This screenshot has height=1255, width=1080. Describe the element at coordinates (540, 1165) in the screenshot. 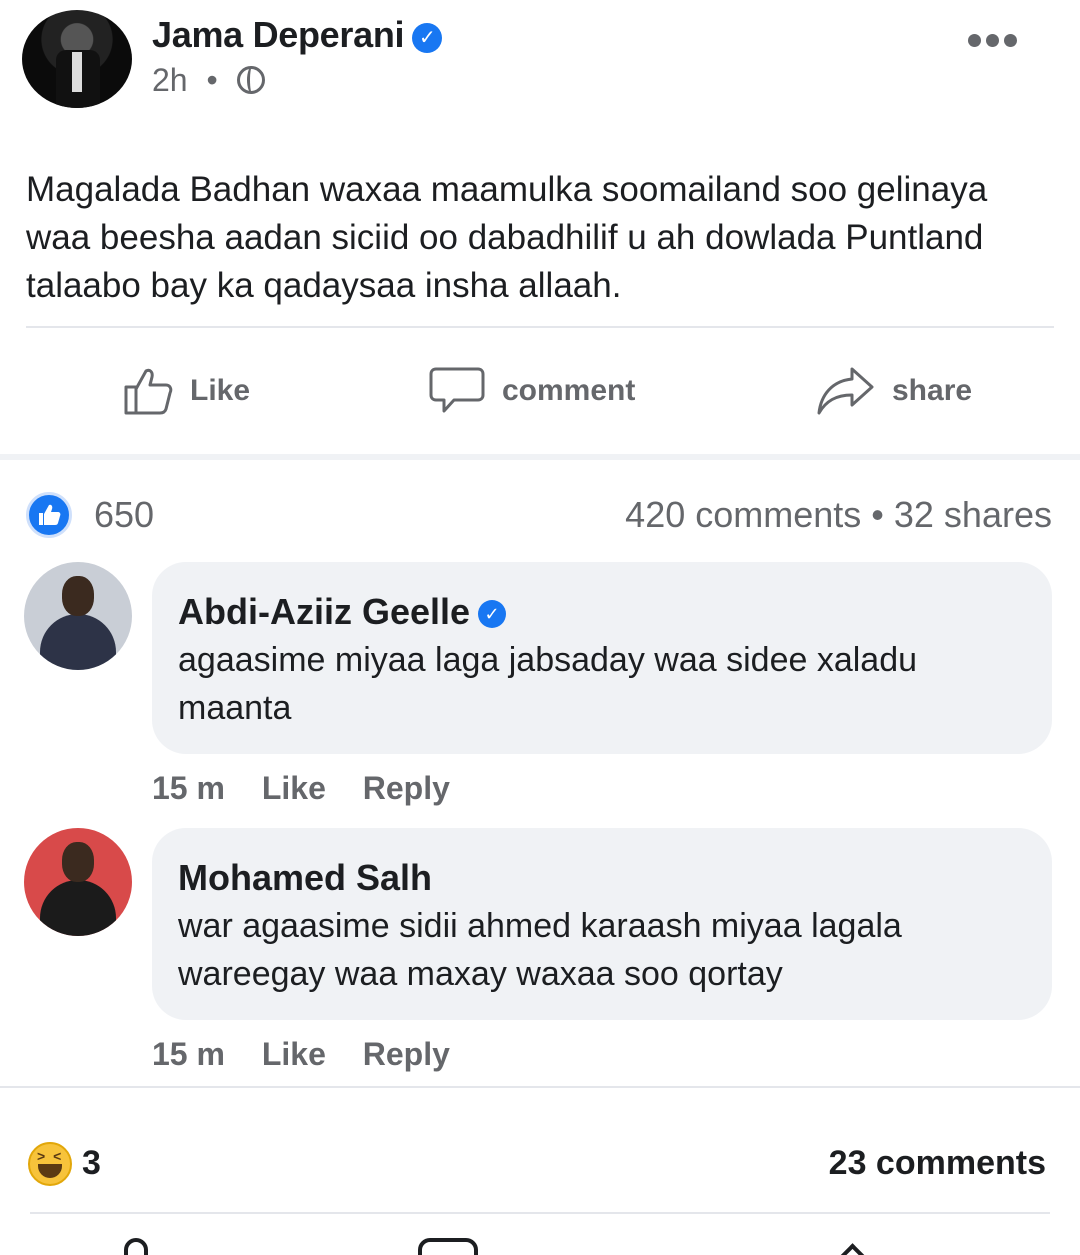

I see `next-post-stats: 3 23 comments` at that location.